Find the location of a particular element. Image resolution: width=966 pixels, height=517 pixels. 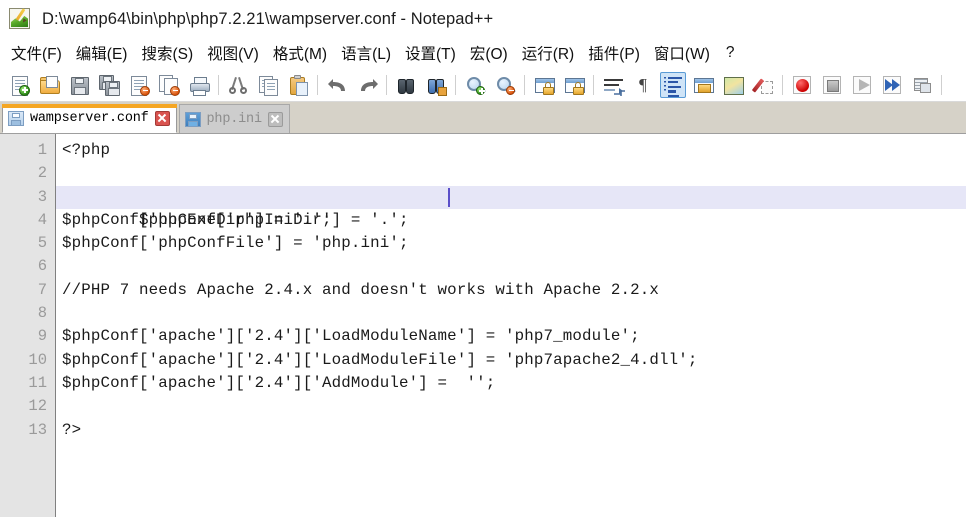

close-tab-php-ini is located at coordinates (275, 119).